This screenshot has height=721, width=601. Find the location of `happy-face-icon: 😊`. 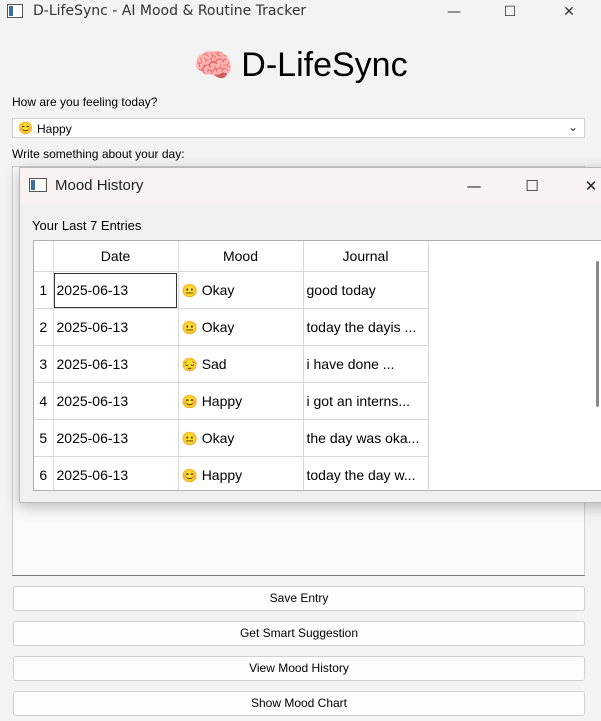

happy-face-icon: 😊 is located at coordinates (25, 128).